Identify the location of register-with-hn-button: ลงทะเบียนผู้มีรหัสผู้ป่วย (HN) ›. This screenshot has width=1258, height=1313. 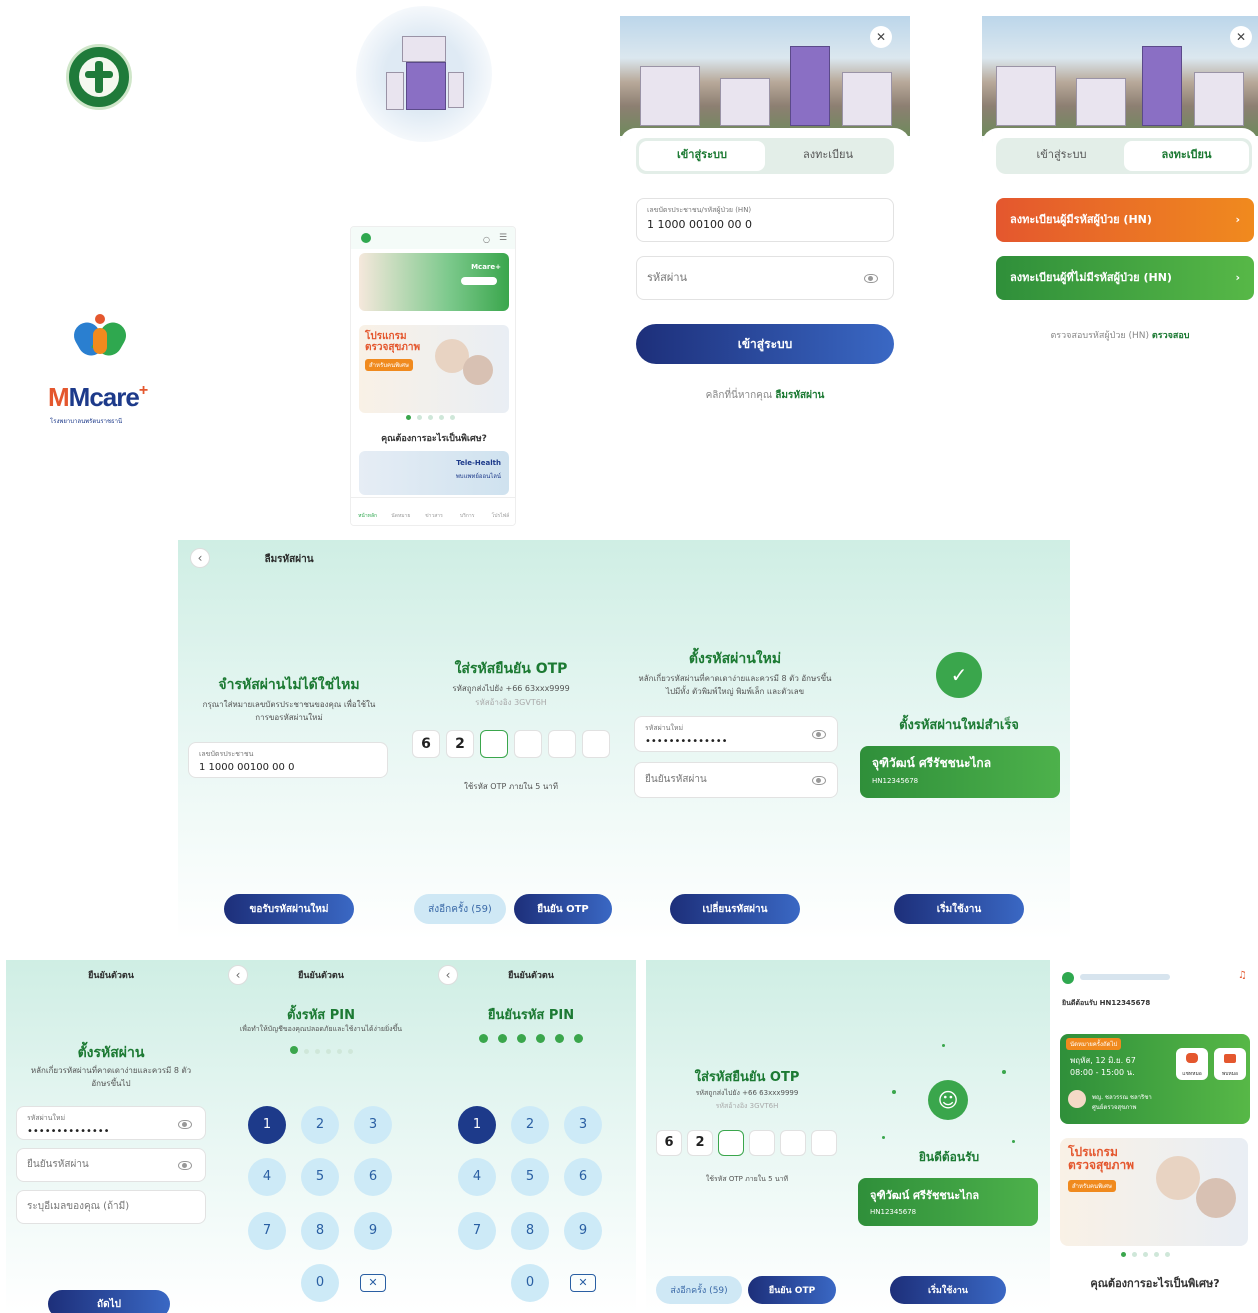
(1125, 220).